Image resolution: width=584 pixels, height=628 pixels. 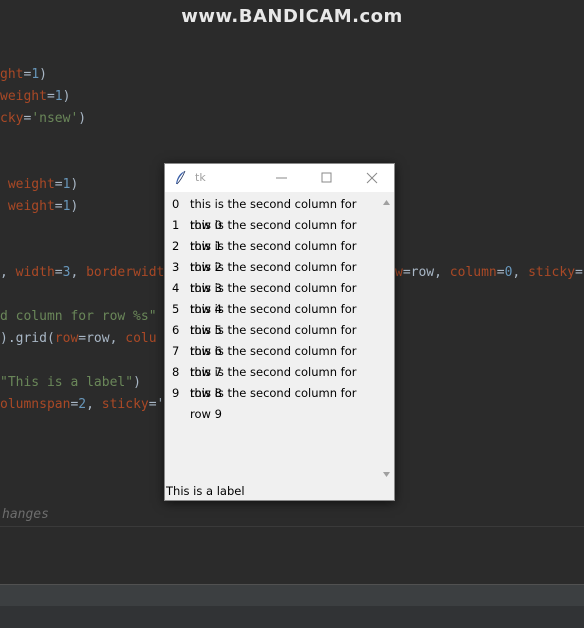 I want to click on status-bar, so click(x=292, y=617).